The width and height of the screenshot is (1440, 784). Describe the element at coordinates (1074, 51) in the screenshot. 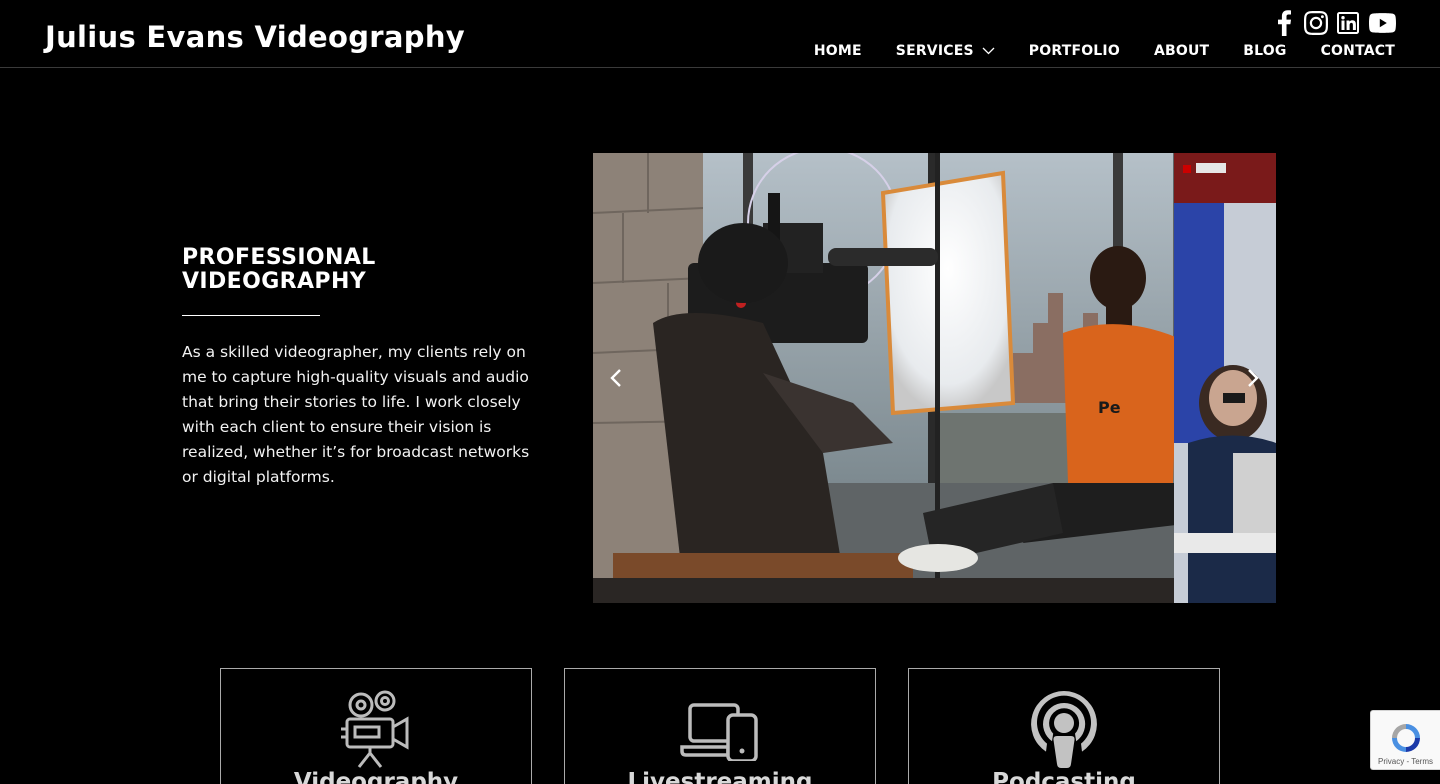

I see `nav-portfolio: PORTFOLIO` at that location.